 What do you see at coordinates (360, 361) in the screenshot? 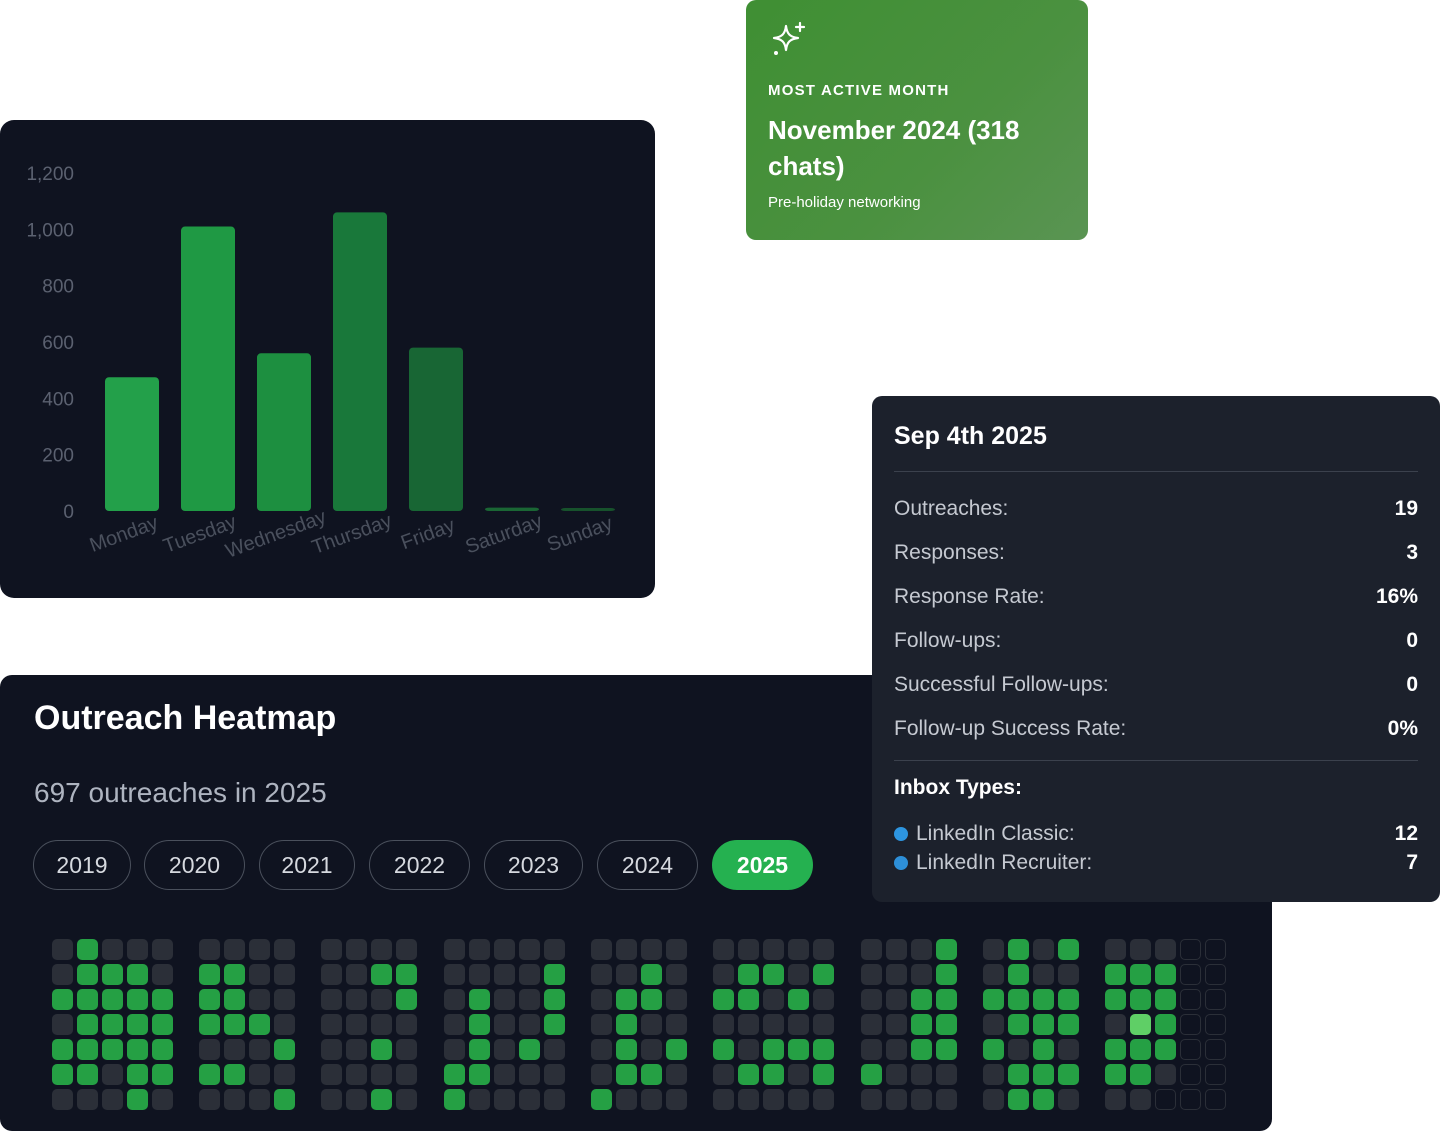
I see `bar-thursday` at bounding box center [360, 361].